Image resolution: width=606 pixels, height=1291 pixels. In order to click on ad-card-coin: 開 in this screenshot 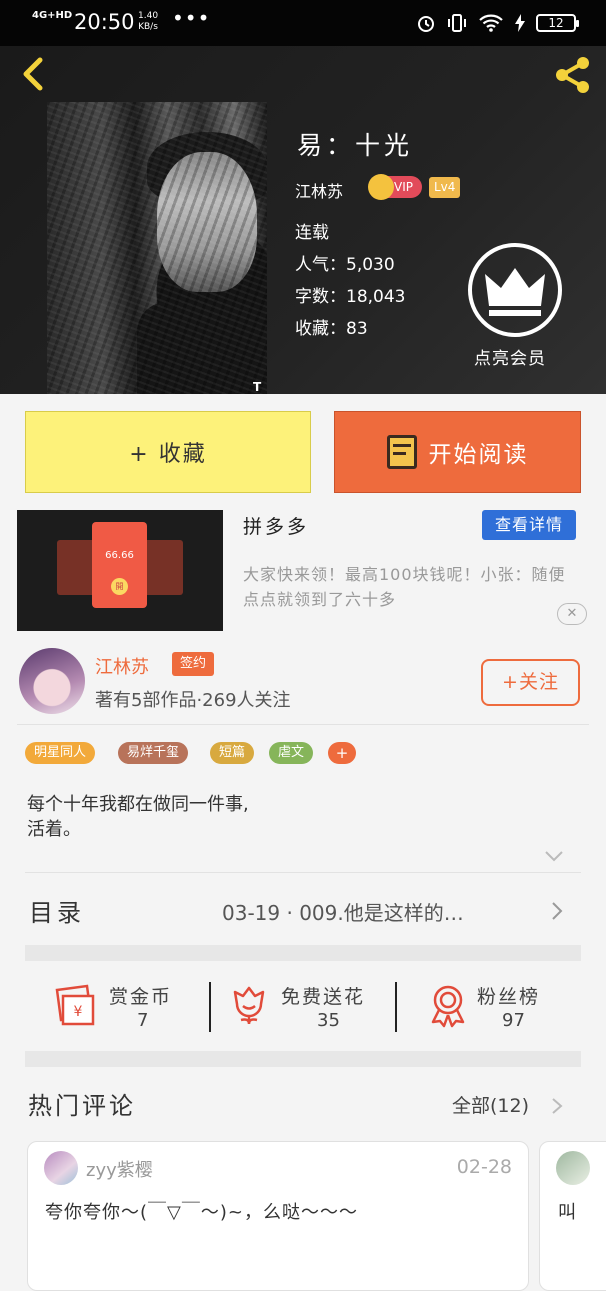, I will do `click(119, 586)`.